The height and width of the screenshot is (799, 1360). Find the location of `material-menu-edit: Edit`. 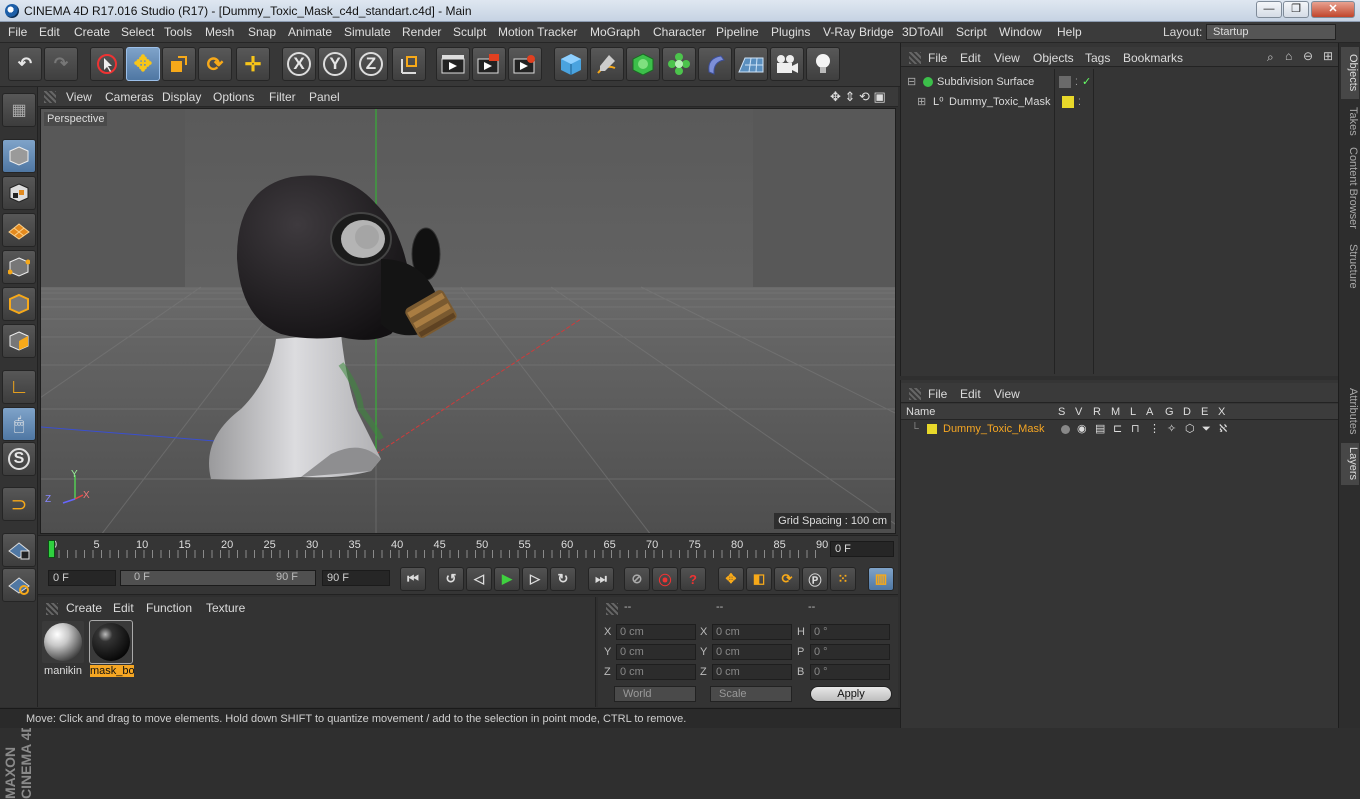

material-menu-edit: Edit is located at coordinates (123, 608).